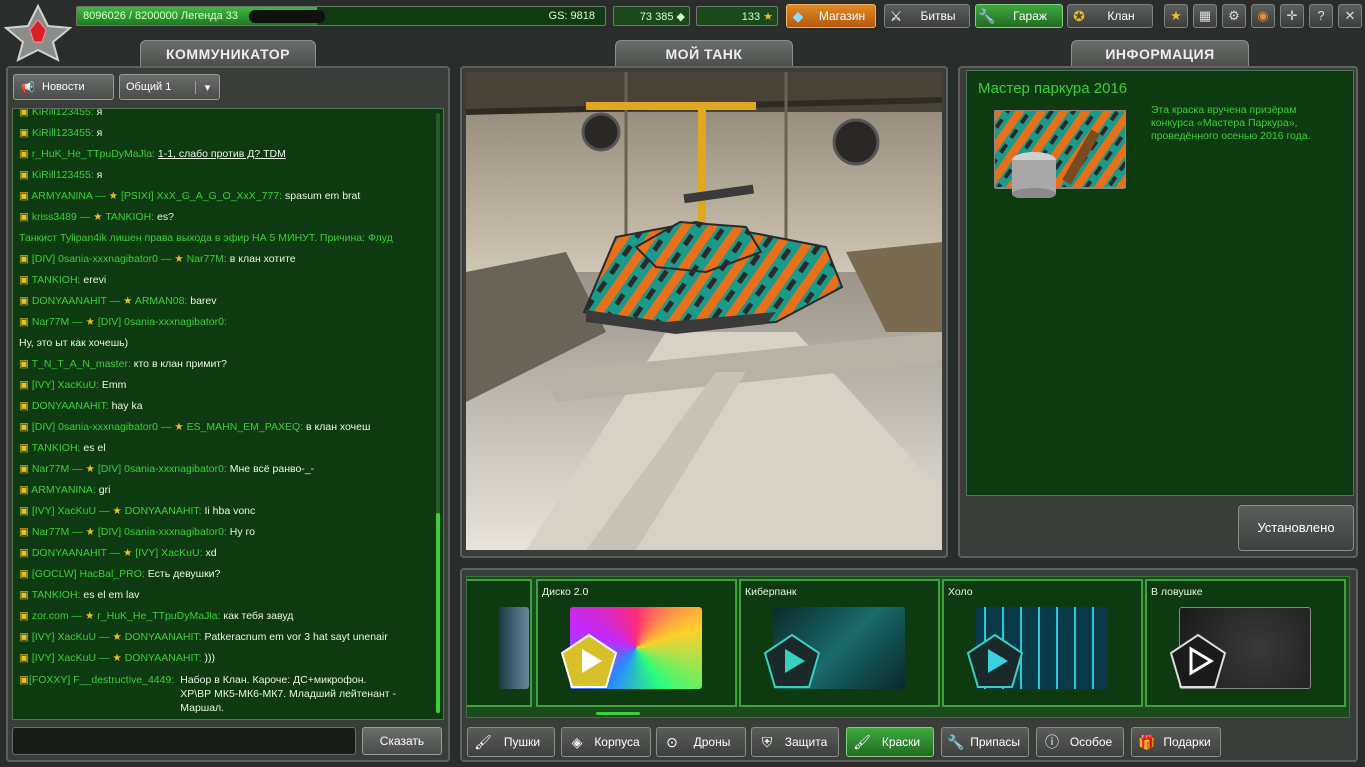 This screenshot has height=767, width=1365. Describe the element at coordinates (1042, 643) in the screenshot. I see `paint-card: Холо` at that location.